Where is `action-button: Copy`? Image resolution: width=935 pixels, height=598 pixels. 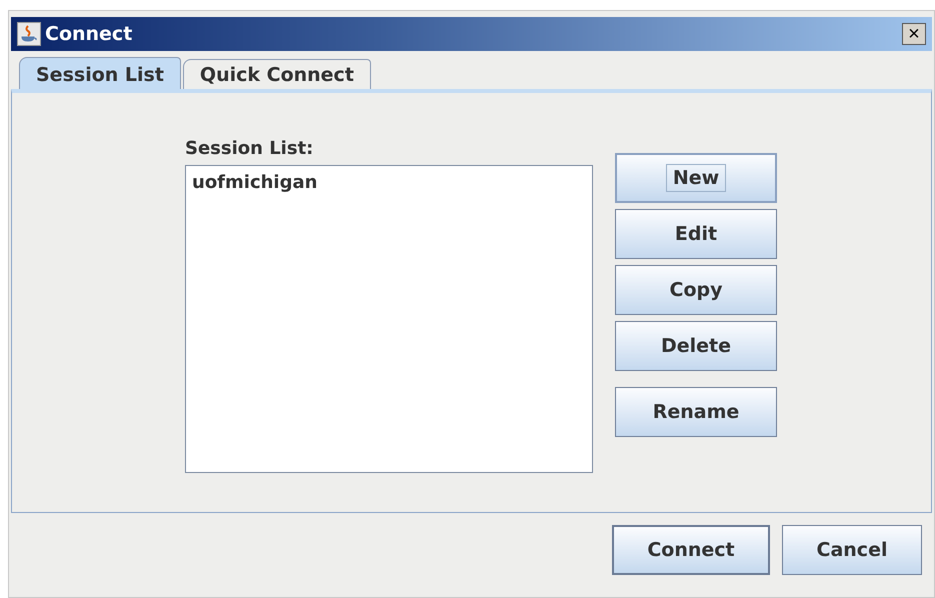 action-button: Copy is located at coordinates (696, 290).